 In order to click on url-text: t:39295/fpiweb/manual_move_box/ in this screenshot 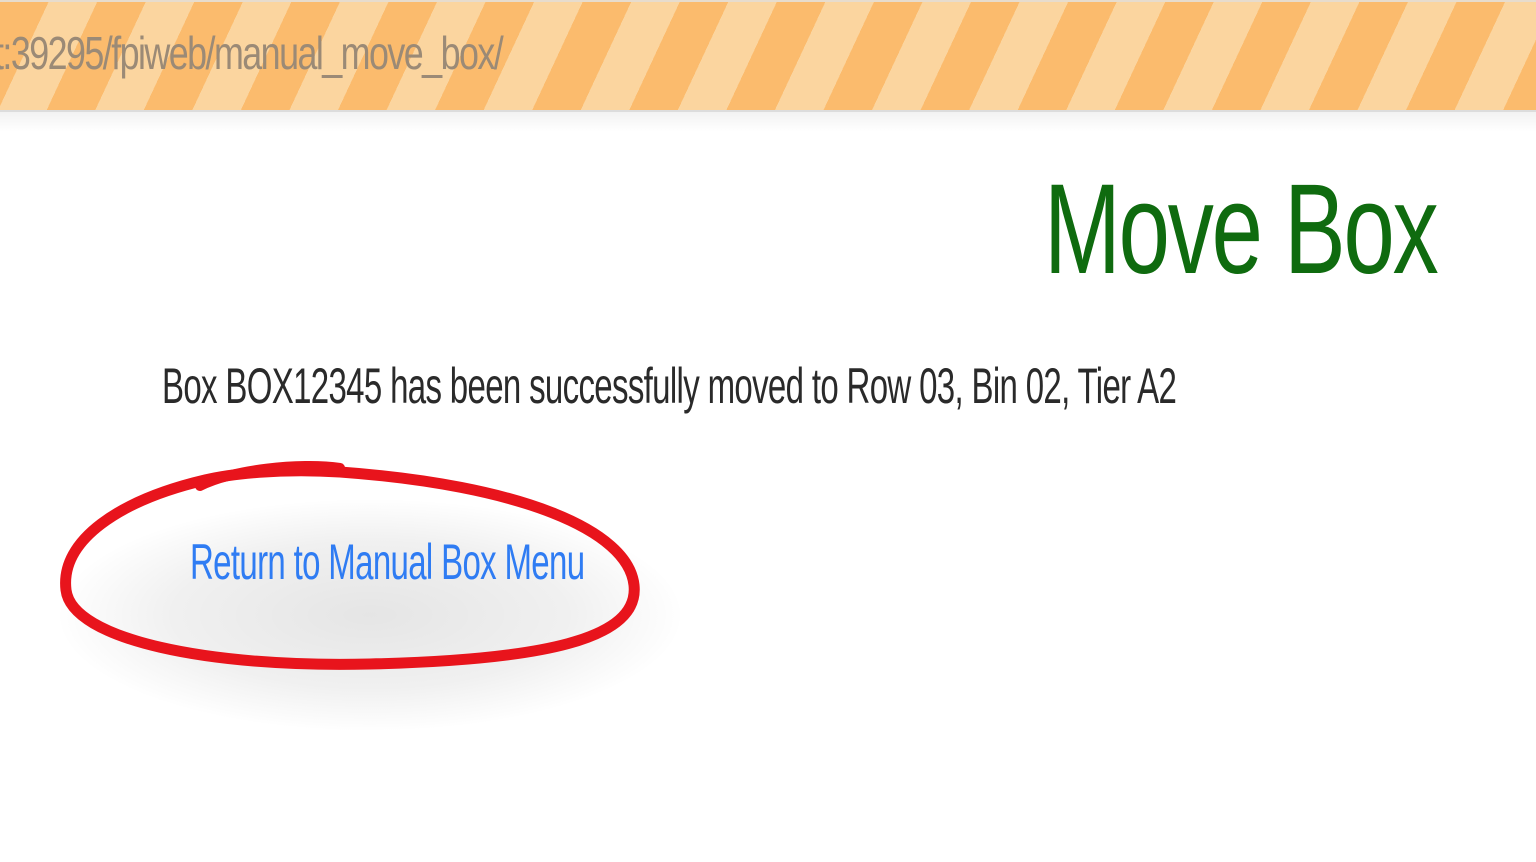, I will do `click(252, 53)`.